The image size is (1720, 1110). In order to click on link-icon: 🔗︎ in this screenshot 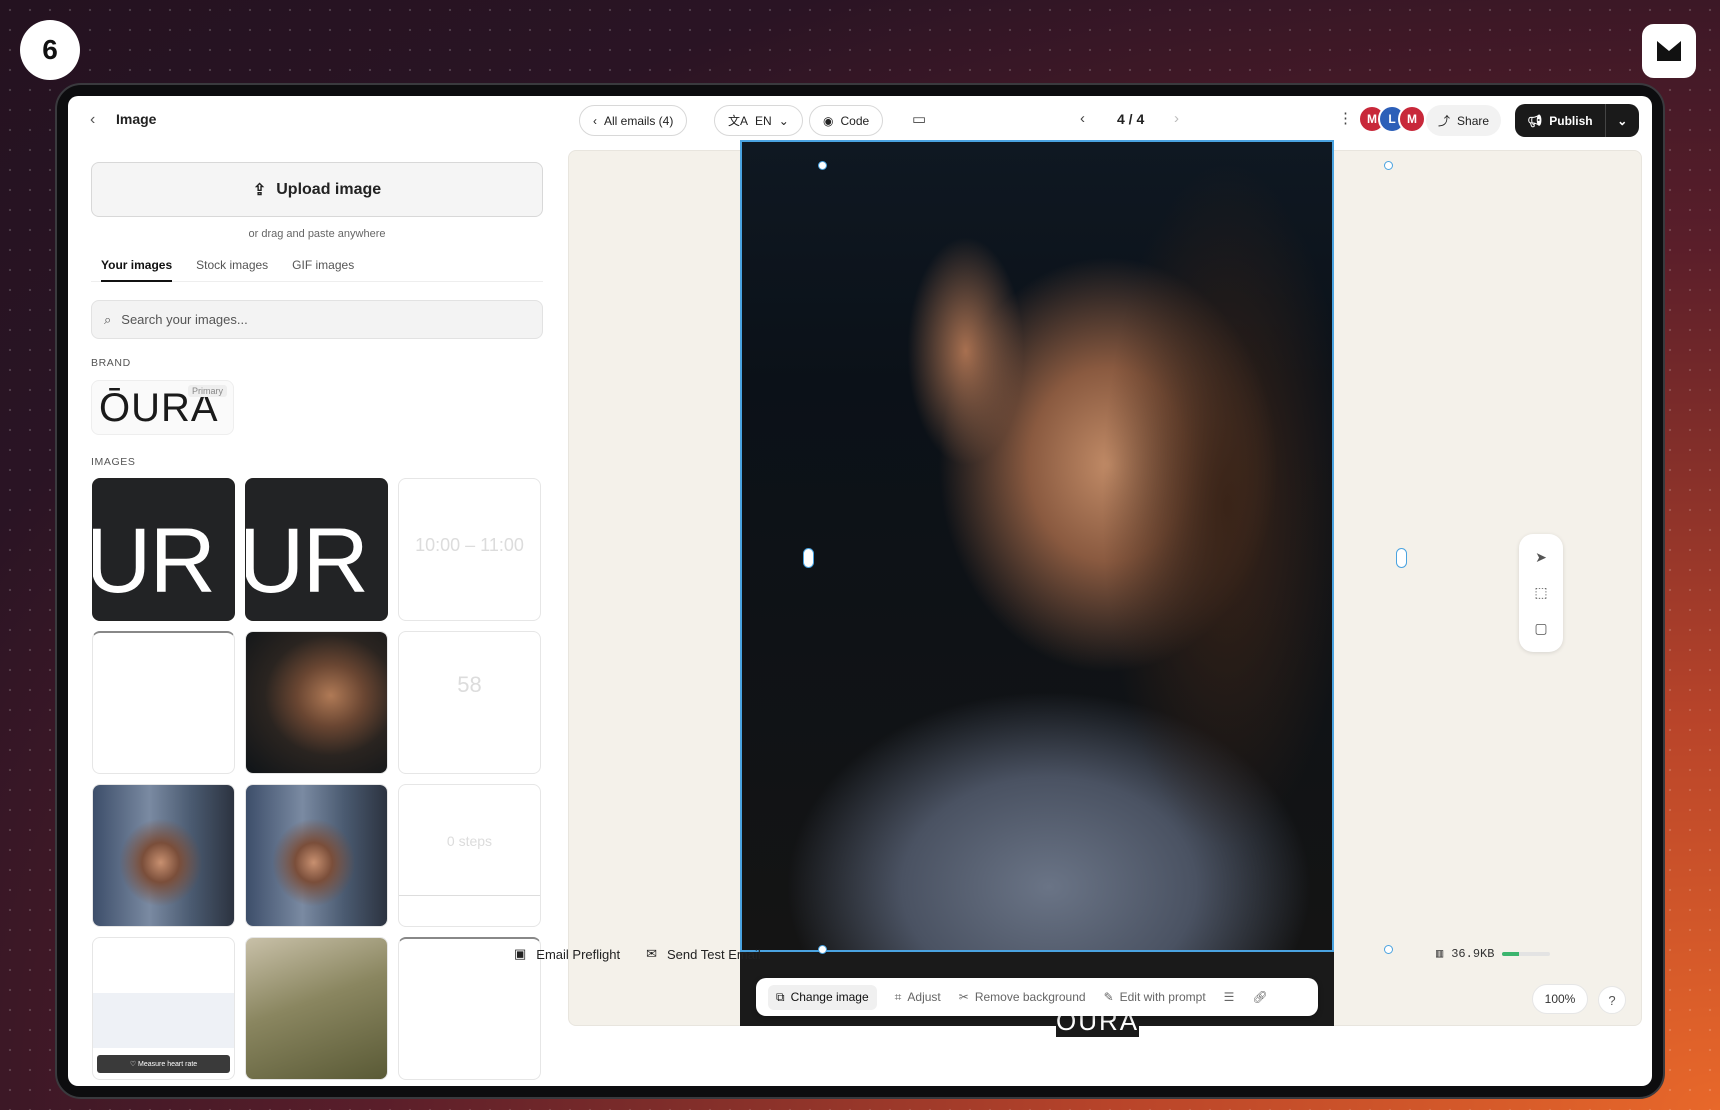, I will do `click(1259, 997)`.